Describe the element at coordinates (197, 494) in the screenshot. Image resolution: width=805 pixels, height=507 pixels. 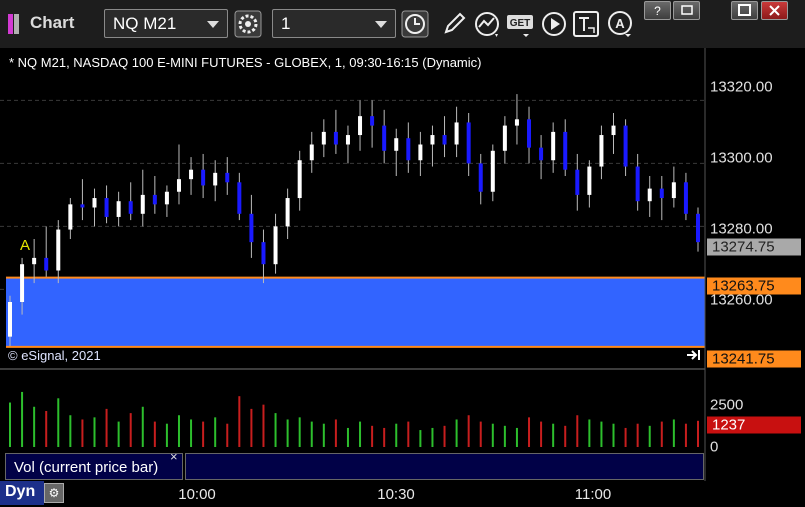
I see `time-label-1000: 10:00` at that location.